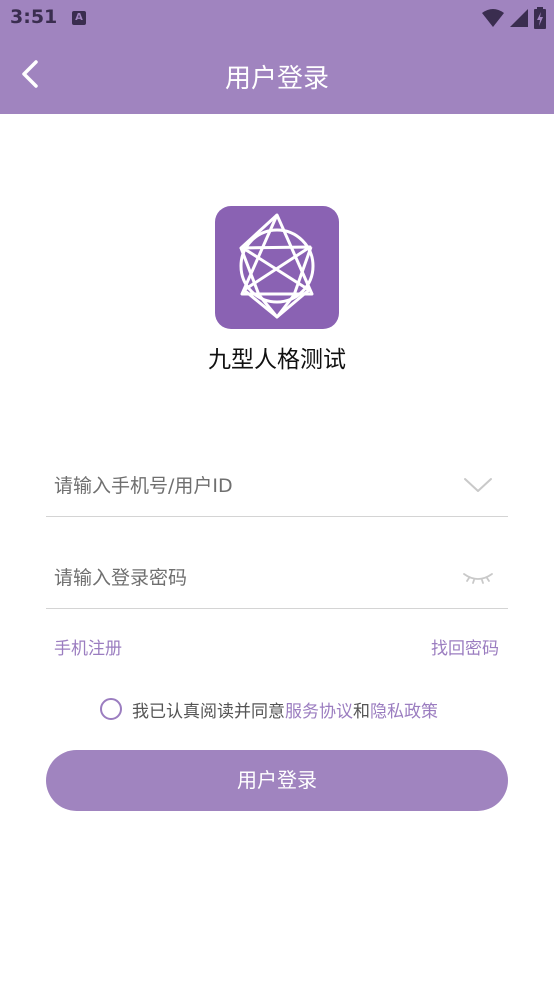 Image resolution: width=554 pixels, height=984 pixels. I want to click on phone-field, so click(277, 484).